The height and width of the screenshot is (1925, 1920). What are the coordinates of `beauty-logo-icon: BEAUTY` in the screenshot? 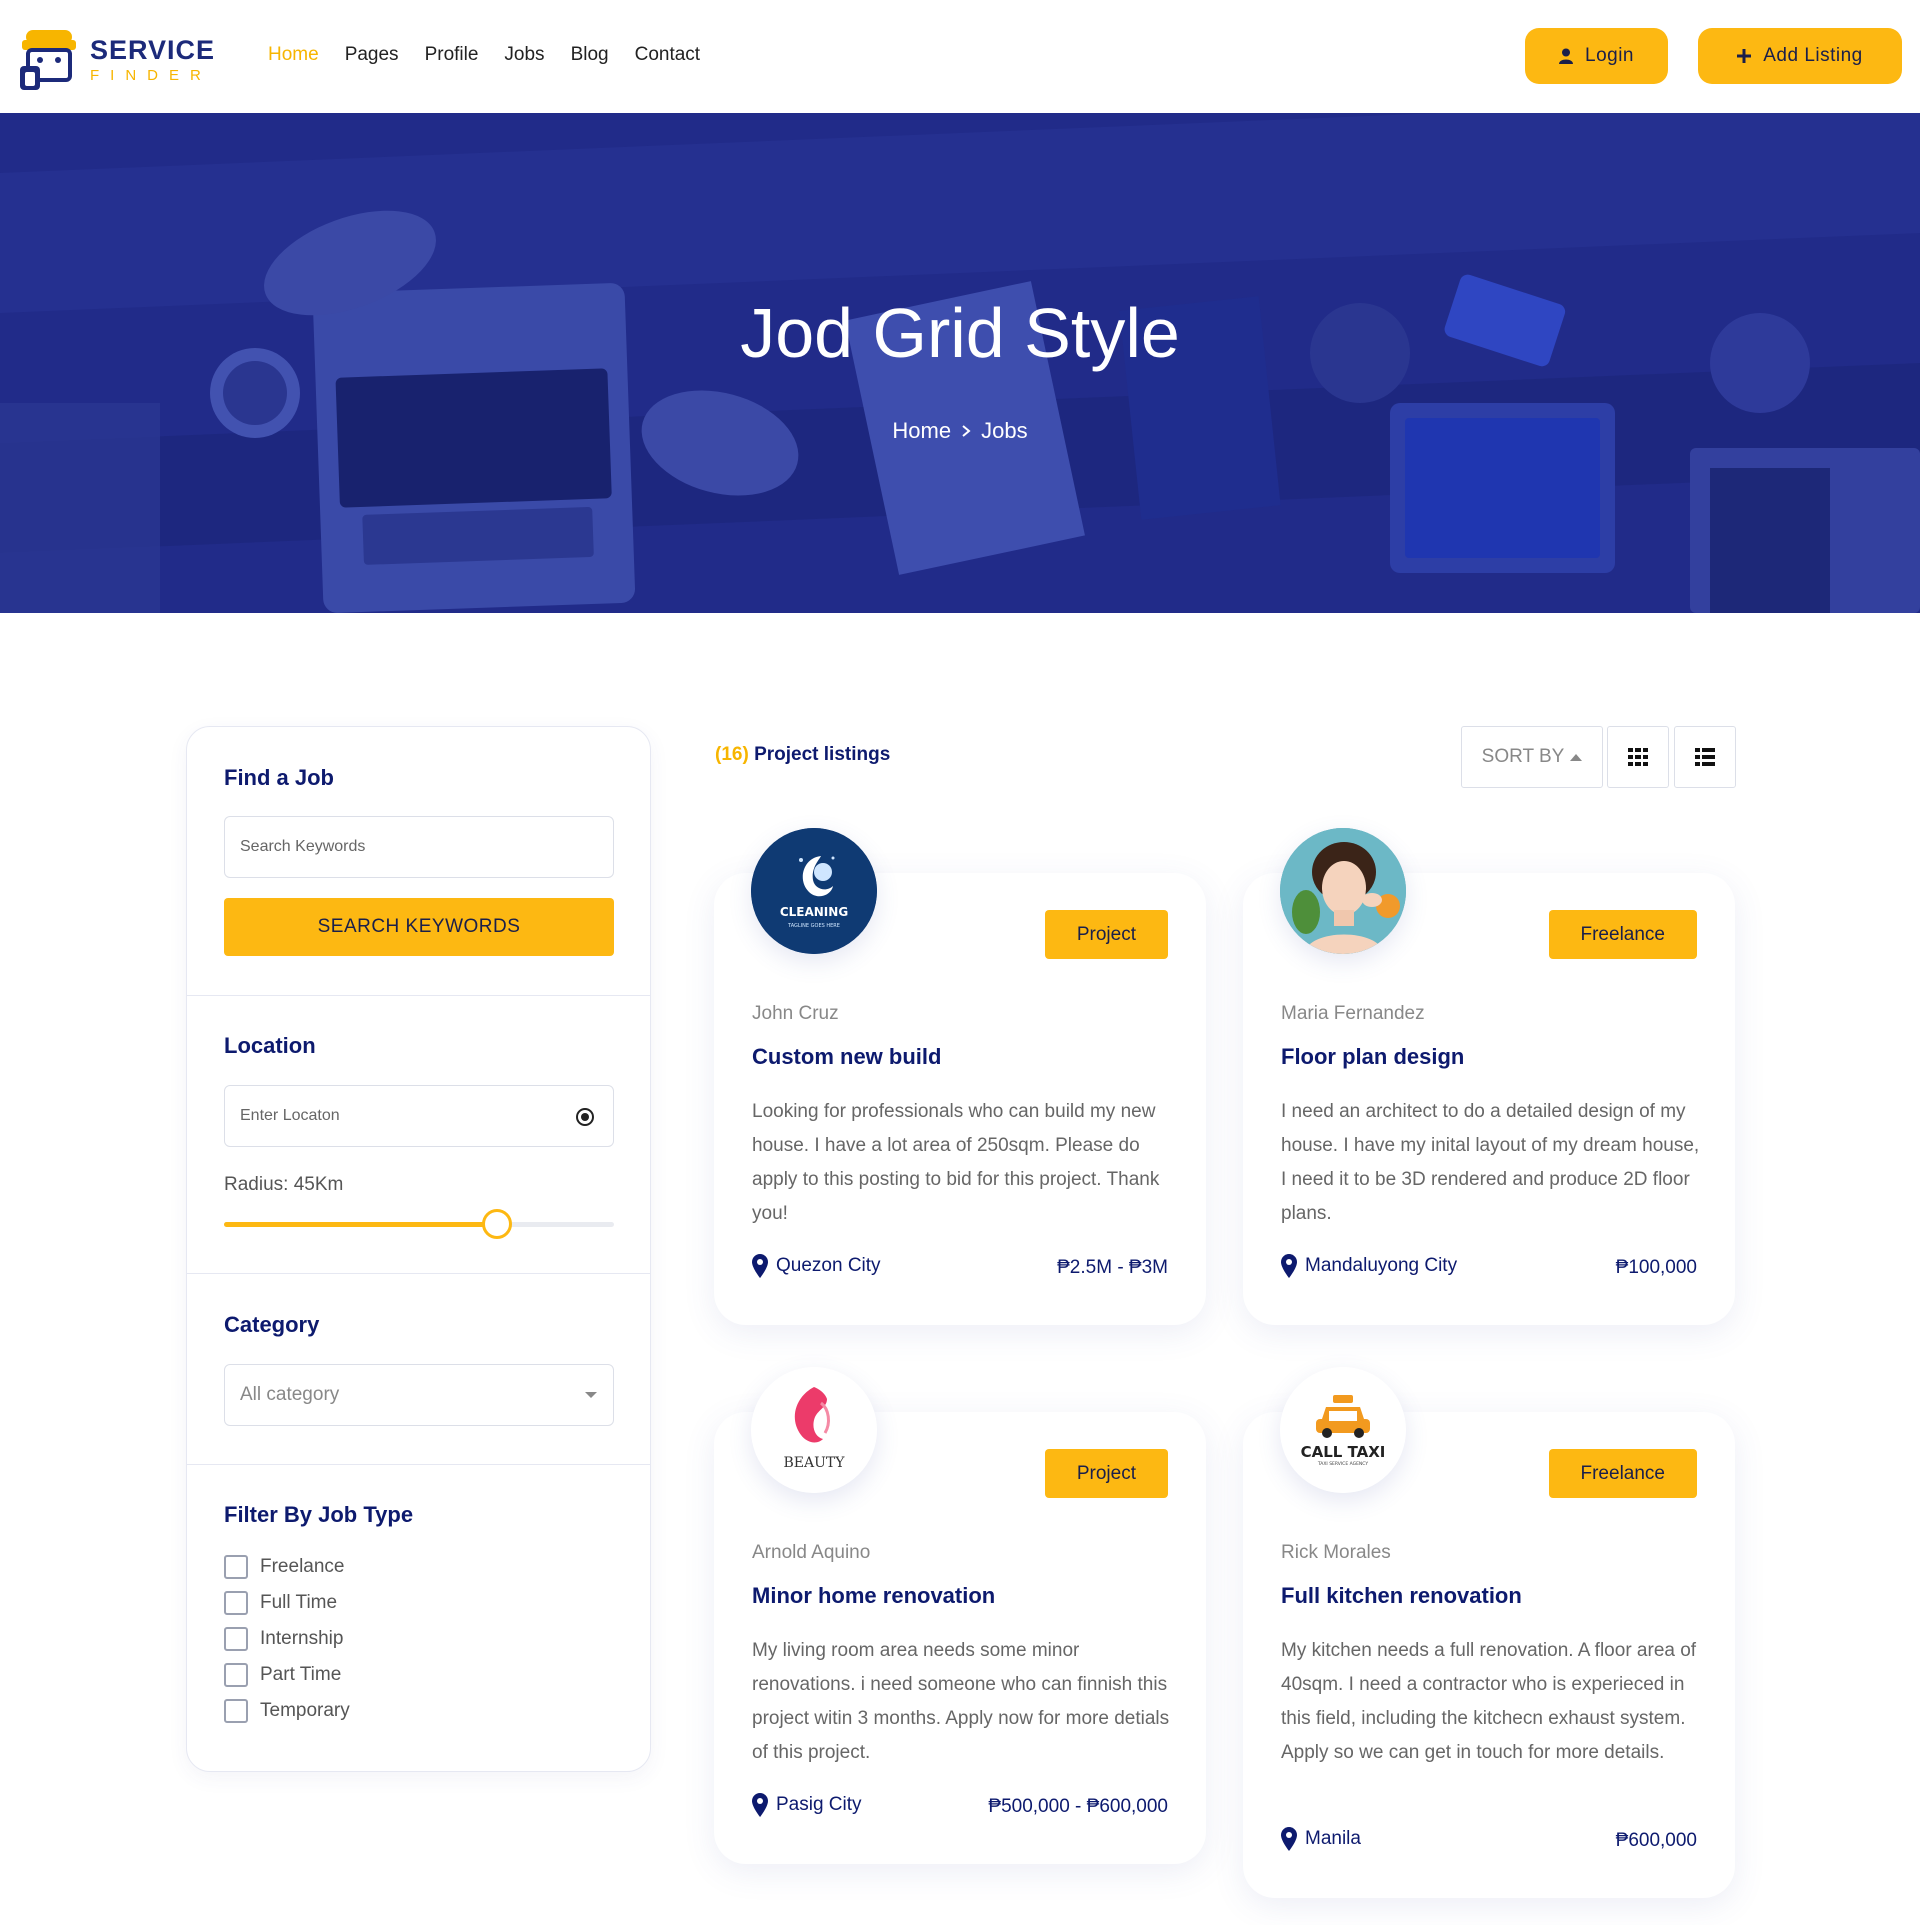 It's located at (814, 1430).